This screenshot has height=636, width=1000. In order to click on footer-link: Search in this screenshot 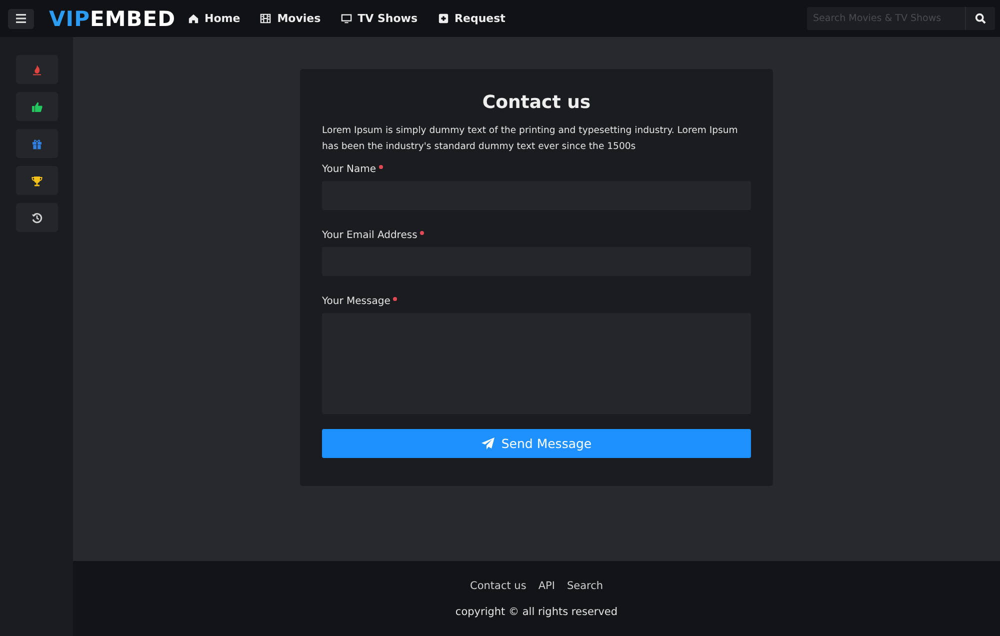, I will do `click(585, 586)`.